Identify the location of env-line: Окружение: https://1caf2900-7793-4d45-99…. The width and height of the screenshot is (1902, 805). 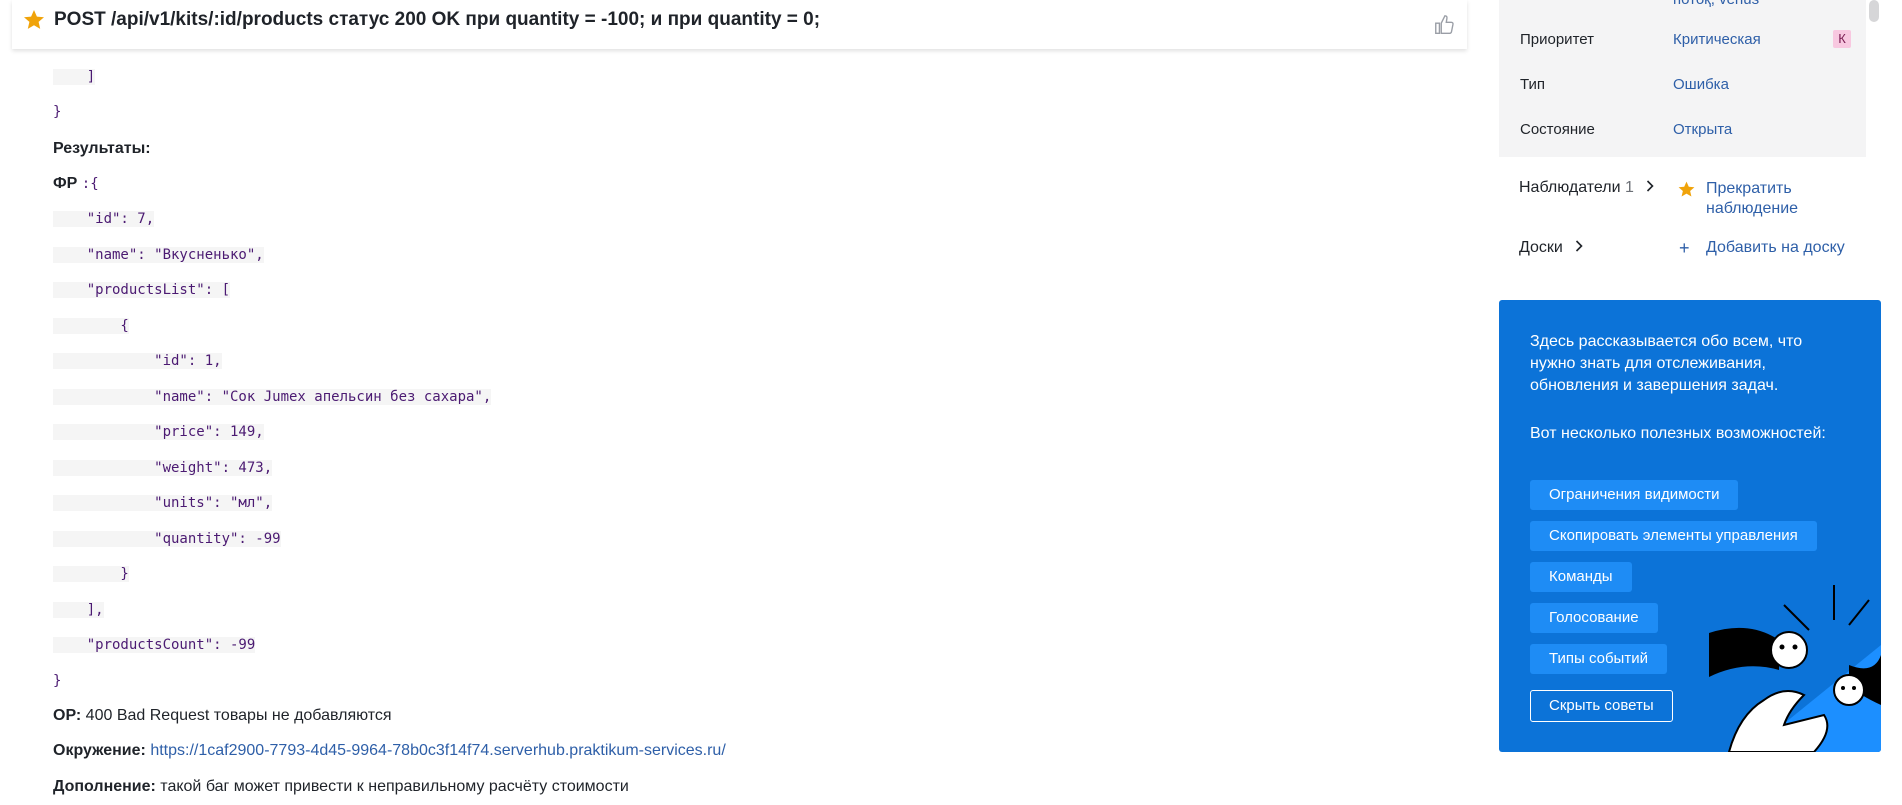
(389, 751).